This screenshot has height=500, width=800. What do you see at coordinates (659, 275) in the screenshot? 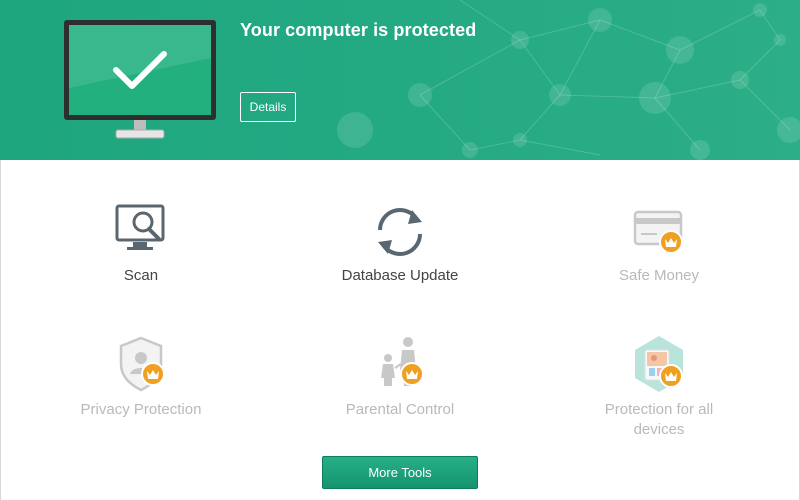
I see `safe-money-label: Safe Money` at bounding box center [659, 275].